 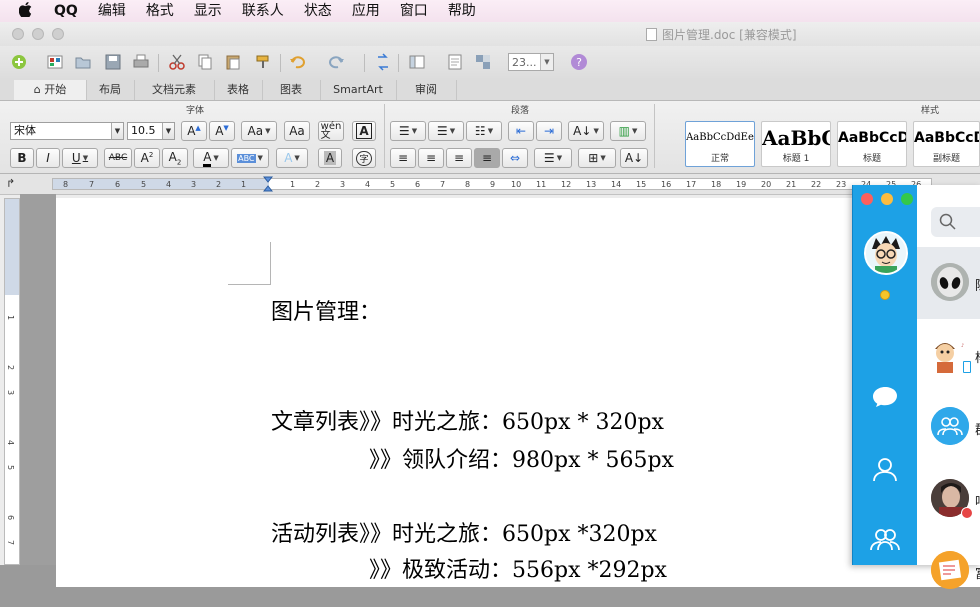 What do you see at coordinates (299, 62) in the screenshot?
I see `undo-icon` at bounding box center [299, 62].